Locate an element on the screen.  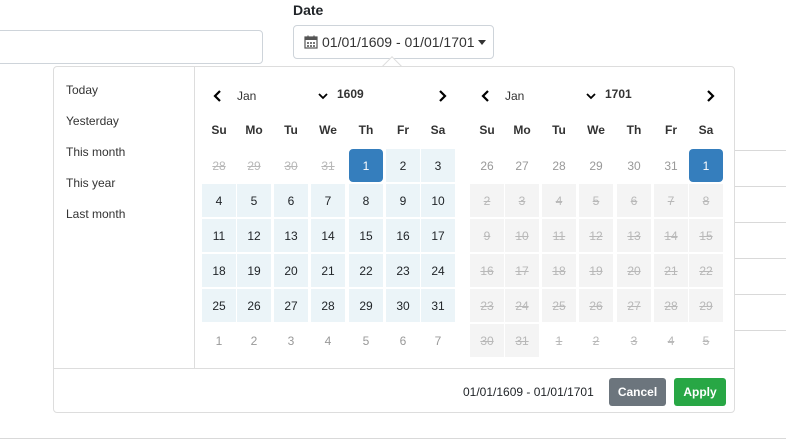
right-year-value: 1701 is located at coordinates (618, 94).